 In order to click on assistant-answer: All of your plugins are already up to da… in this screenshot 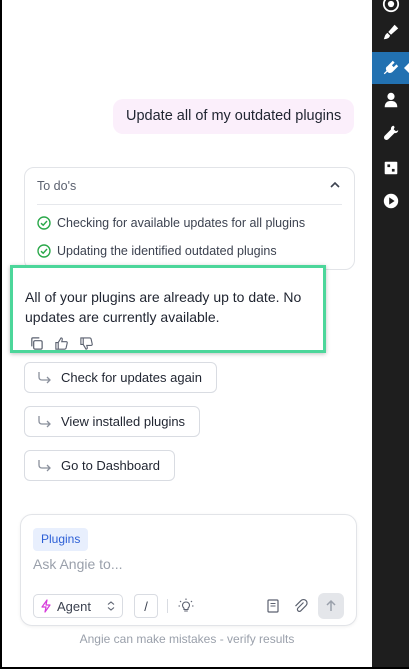, I will do `click(168, 309)`.